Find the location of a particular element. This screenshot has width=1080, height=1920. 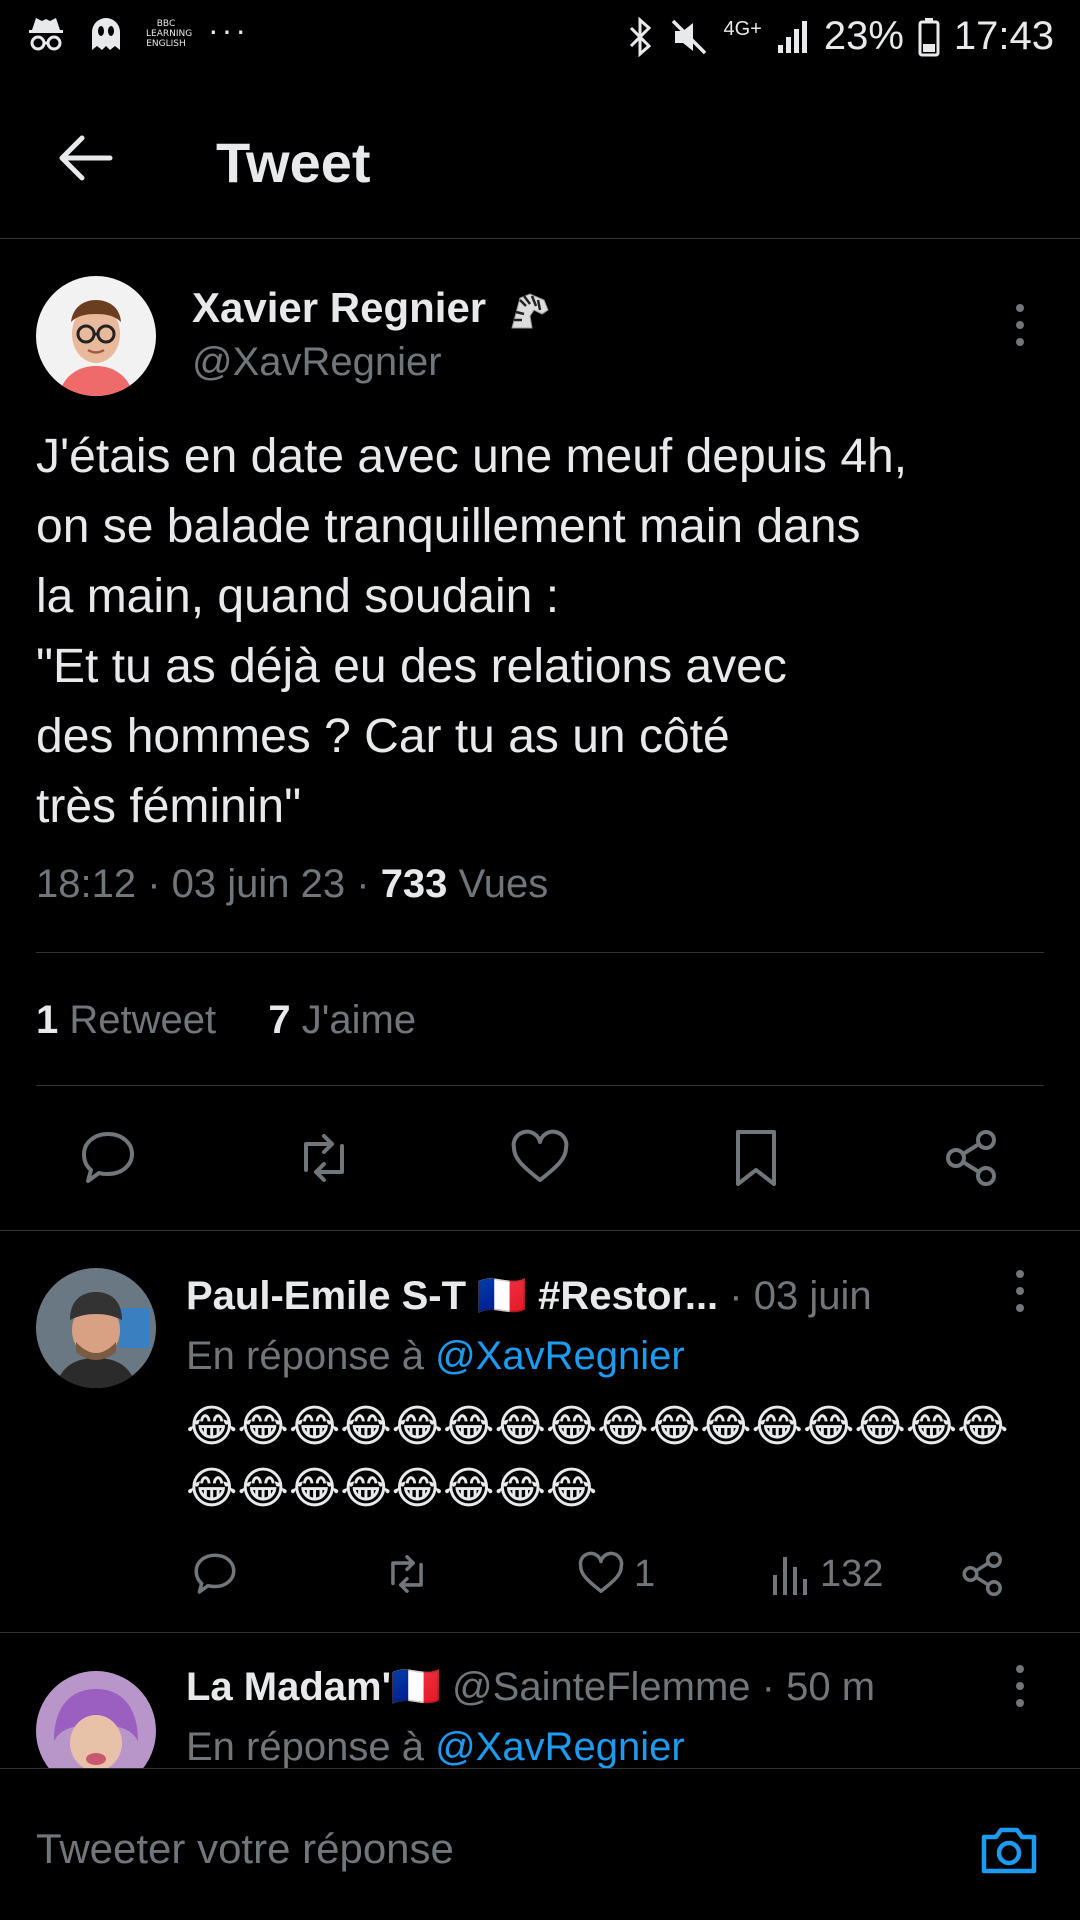

reply-time: 50 m is located at coordinates (831, 1687).